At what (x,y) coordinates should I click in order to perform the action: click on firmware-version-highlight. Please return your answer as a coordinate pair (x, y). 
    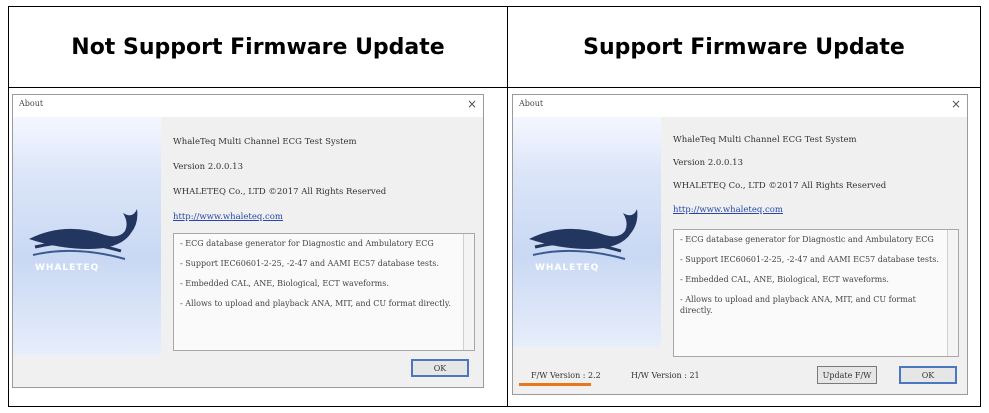
    Looking at the image, I should click on (555, 384).